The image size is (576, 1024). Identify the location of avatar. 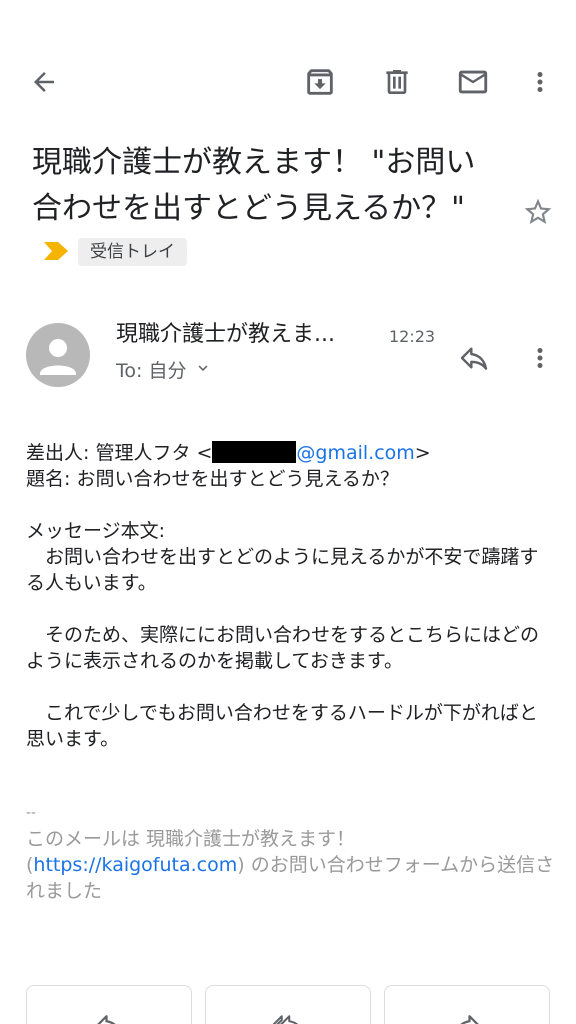
(58, 355).